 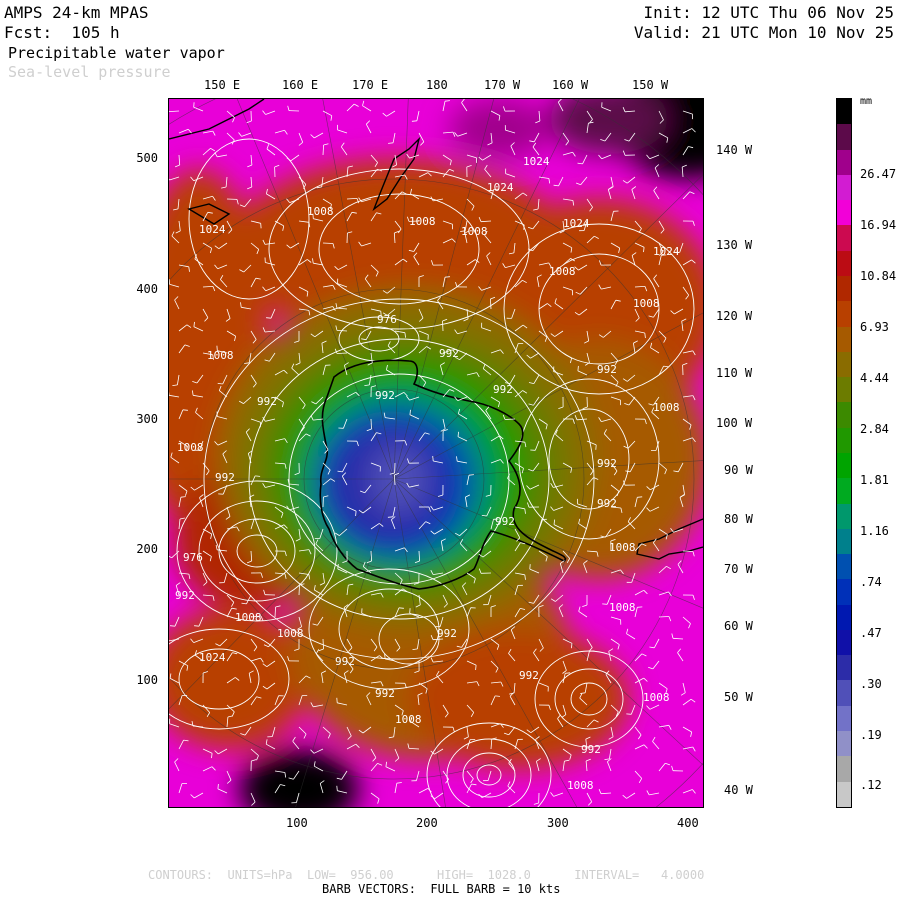 I want to click on colorbar-label: .74, so click(x=871, y=582).